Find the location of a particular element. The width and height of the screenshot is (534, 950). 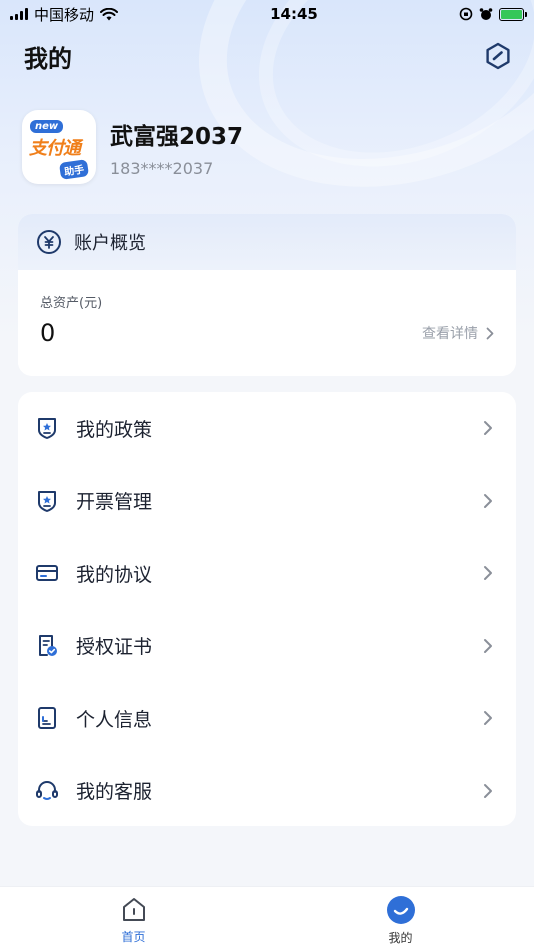

avatar-logo-sub: 助手 is located at coordinates (74, 169).